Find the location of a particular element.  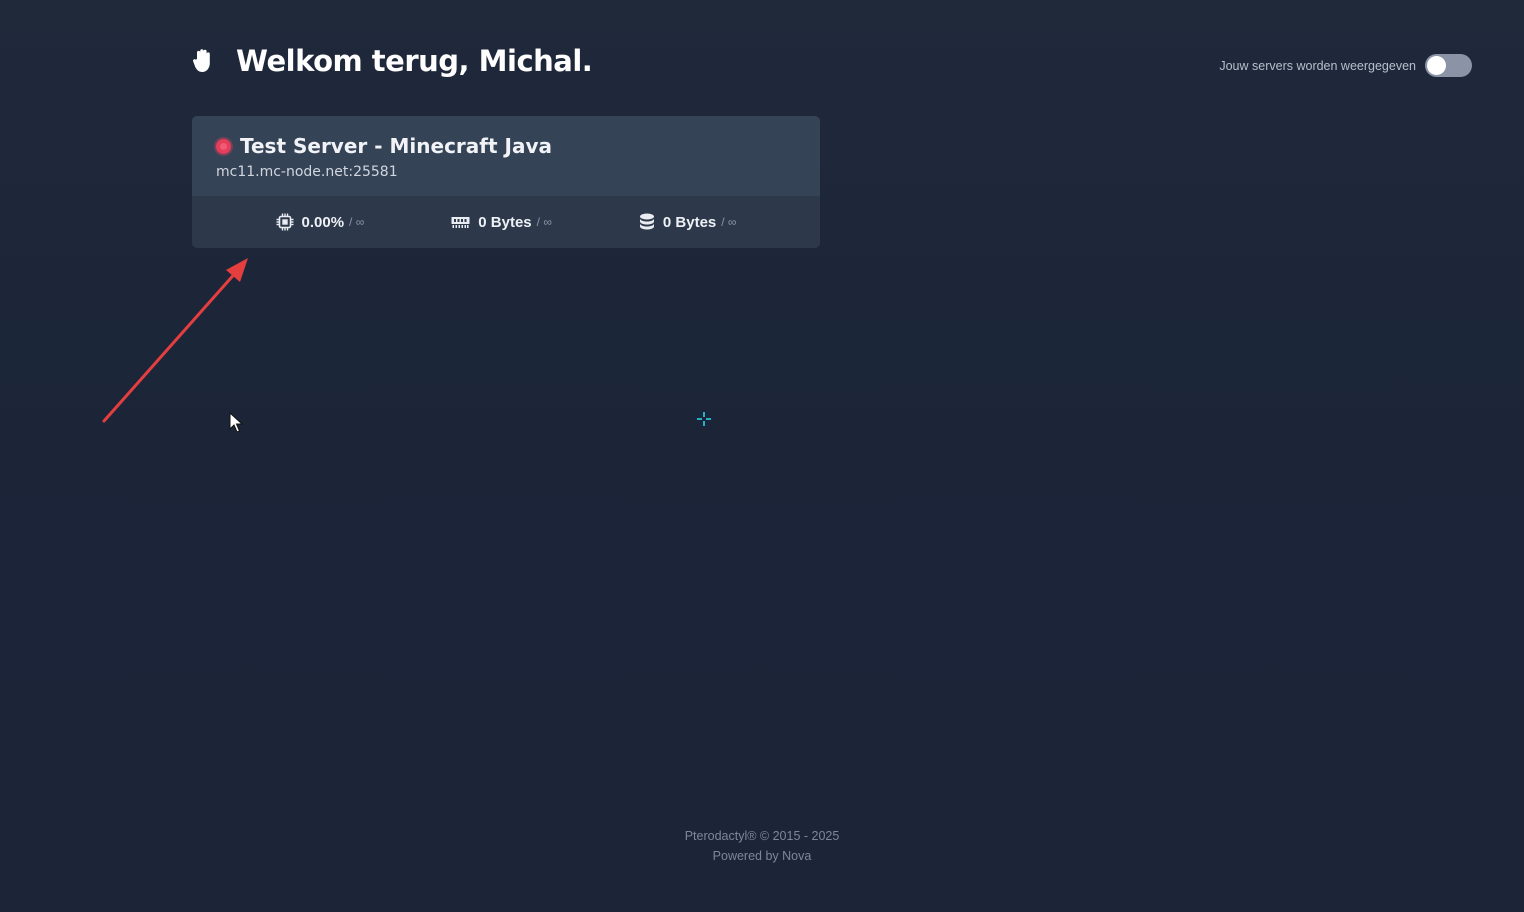

hand-icon is located at coordinates (204, 61).